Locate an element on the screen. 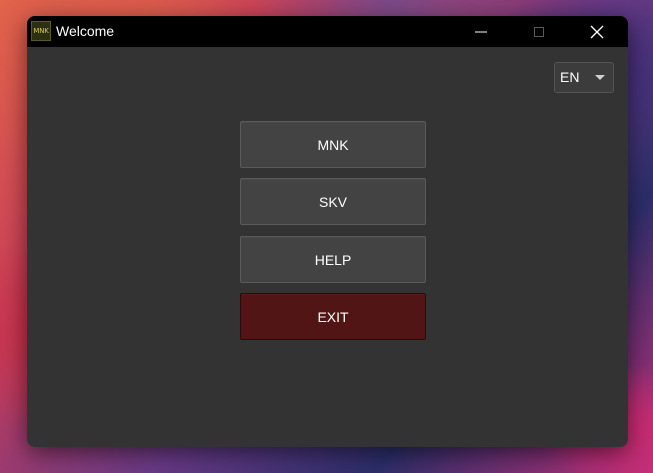 The height and width of the screenshot is (473, 653). maximize-icon is located at coordinates (539, 31).